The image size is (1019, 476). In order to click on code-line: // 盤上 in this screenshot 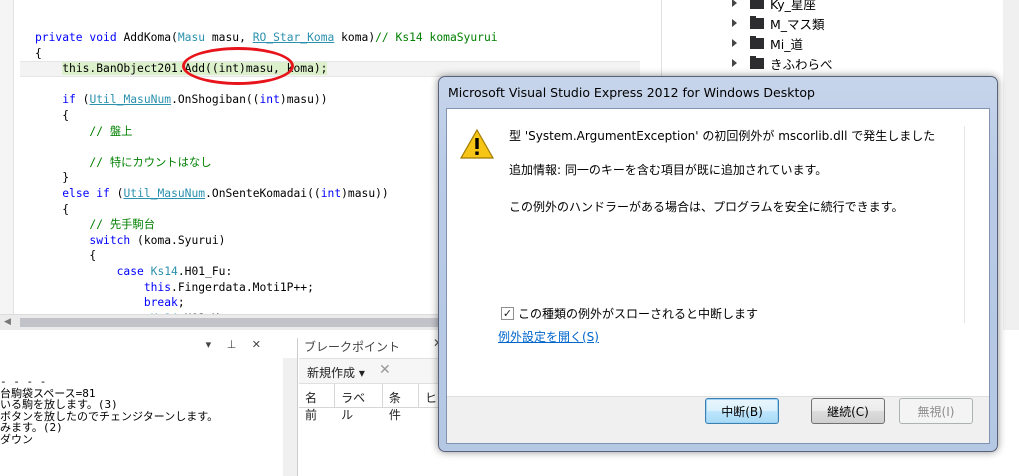, I will do `click(266, 132)`.